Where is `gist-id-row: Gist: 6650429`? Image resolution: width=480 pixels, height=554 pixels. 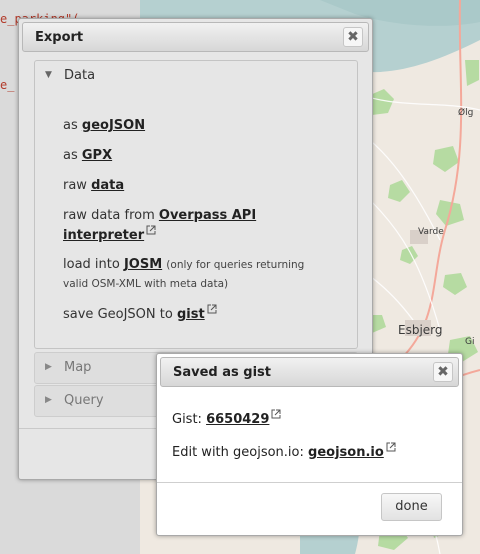 gist-id-row: Gist: 6650429 is located at coordinates (226, 418).